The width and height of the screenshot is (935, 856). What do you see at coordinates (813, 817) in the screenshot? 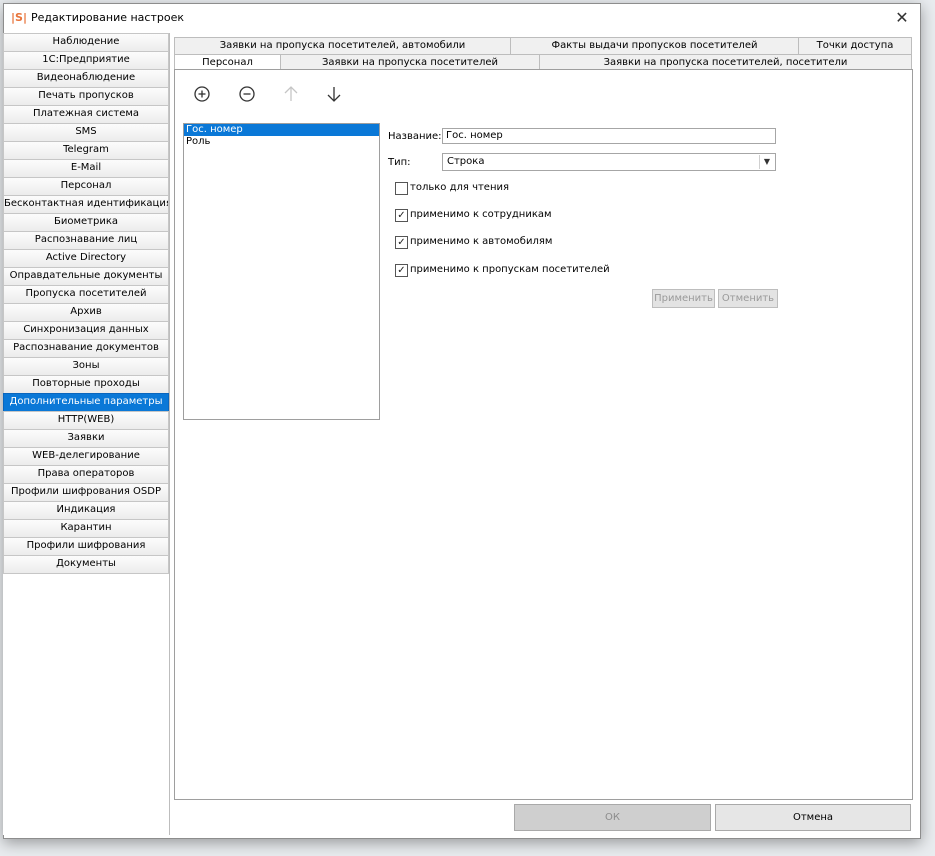
I see `cancel-button: Отмена` at bounding box center [813, 817].